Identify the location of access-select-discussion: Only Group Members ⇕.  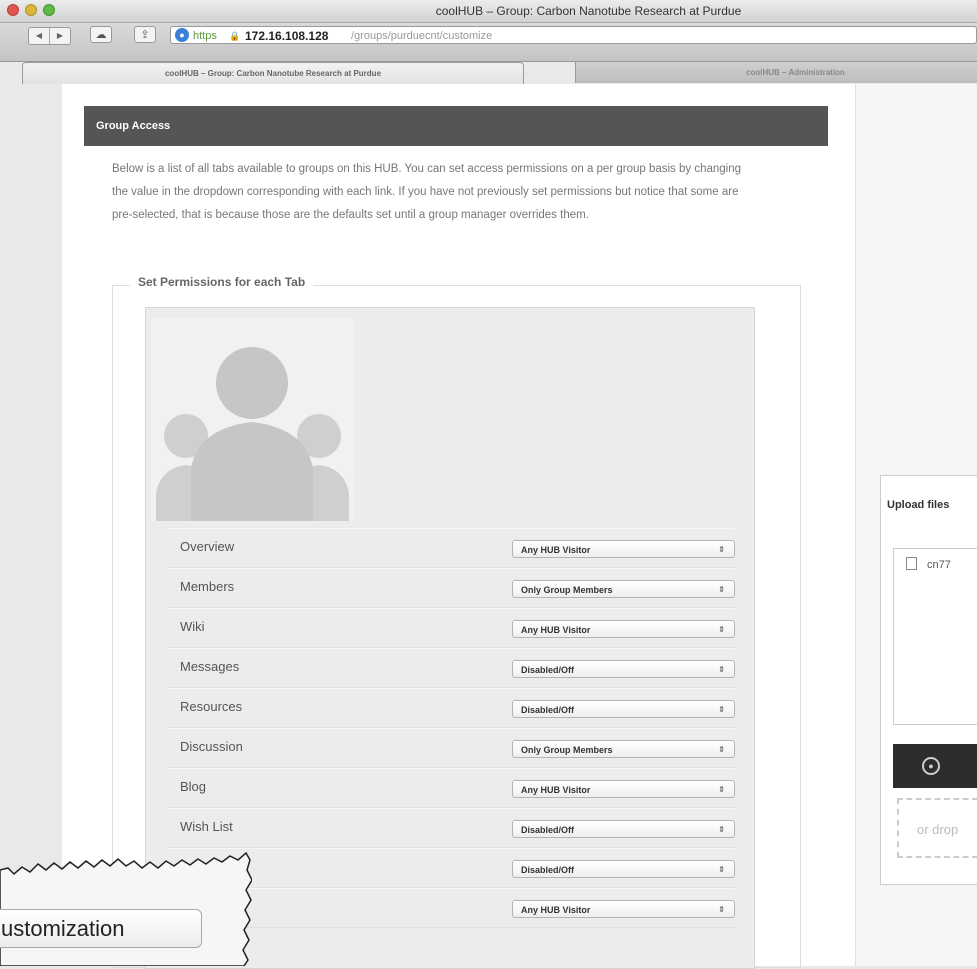
(623, 749).